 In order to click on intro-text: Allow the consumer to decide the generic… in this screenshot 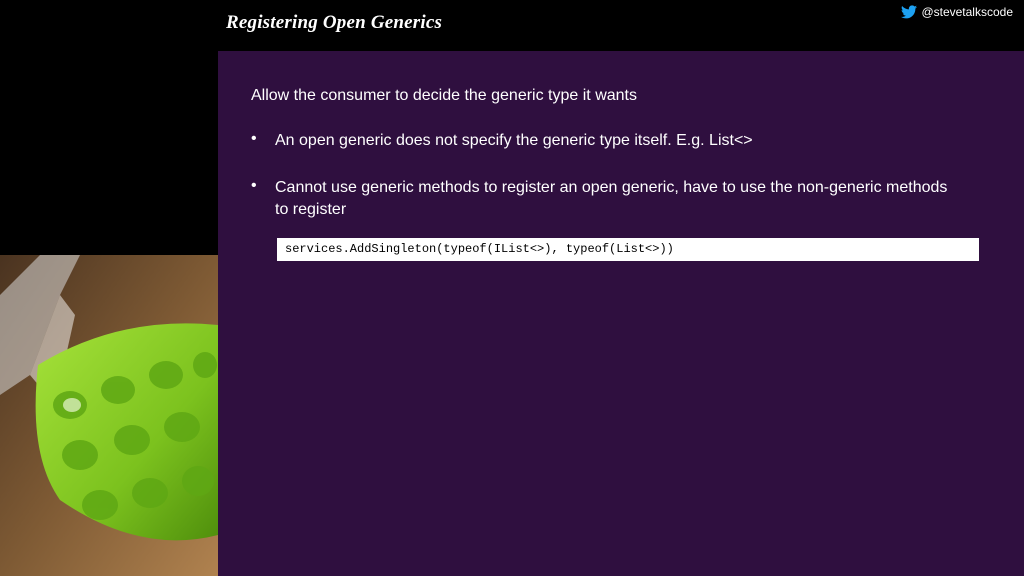, I will do `click(444, 95)`.